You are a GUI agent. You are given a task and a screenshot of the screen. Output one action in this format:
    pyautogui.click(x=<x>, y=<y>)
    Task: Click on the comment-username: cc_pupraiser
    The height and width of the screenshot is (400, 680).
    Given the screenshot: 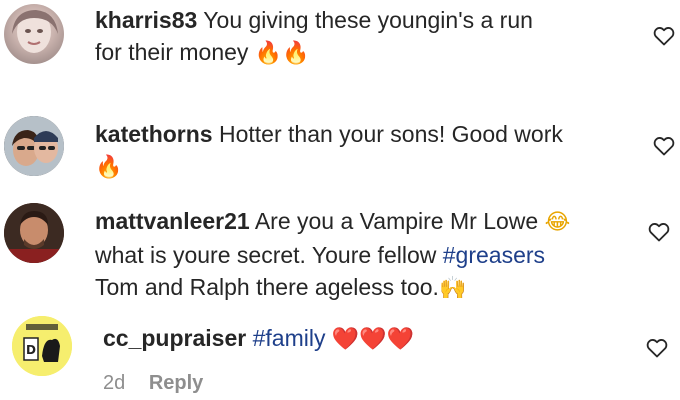 What is the action you would take?
    pyautogui.click(x=174, y=338)
    